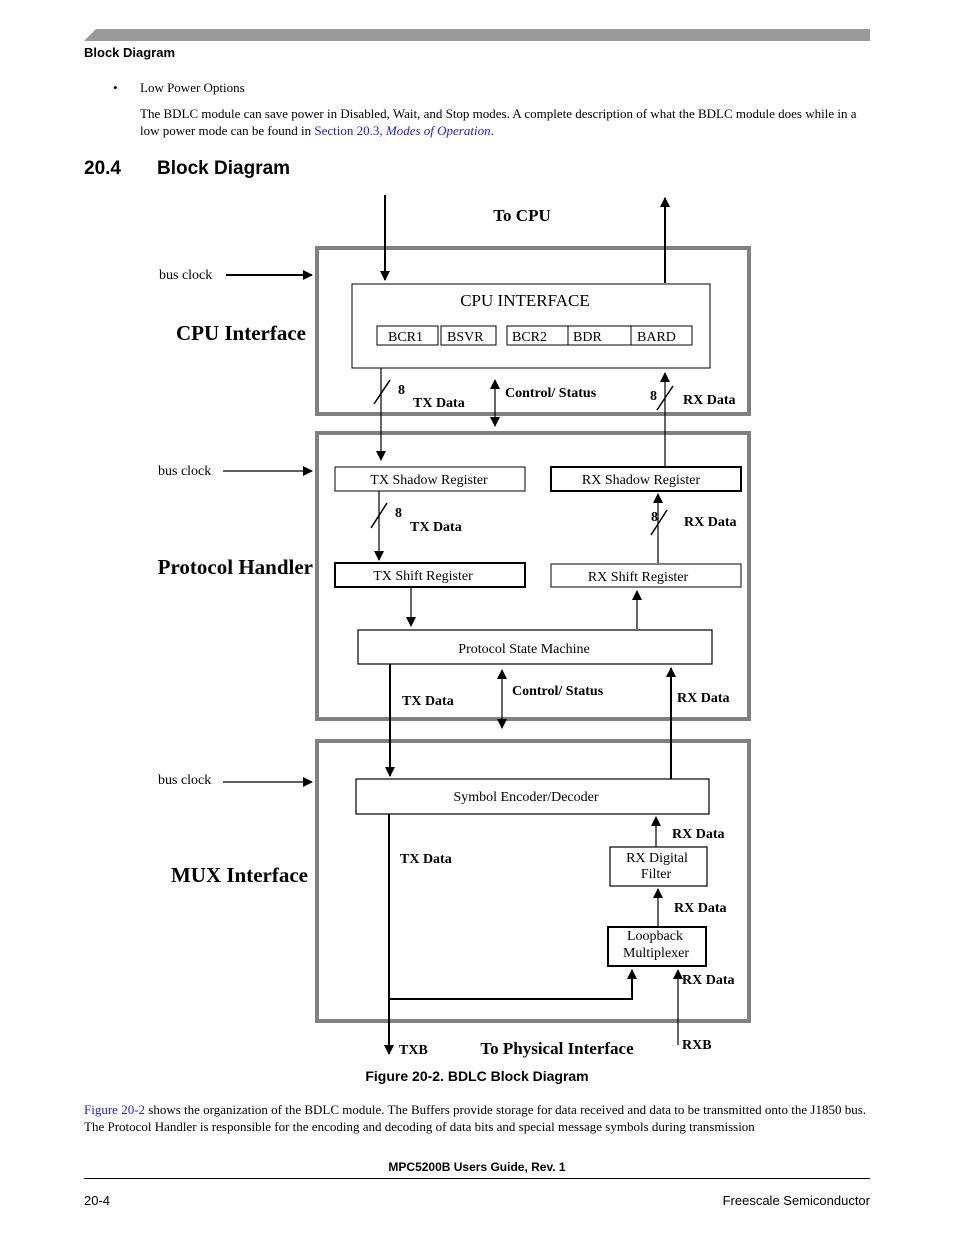 The image size is (954, 1235). I want to click on rx-data-label-loopback: RX Data, so click(700, 908).